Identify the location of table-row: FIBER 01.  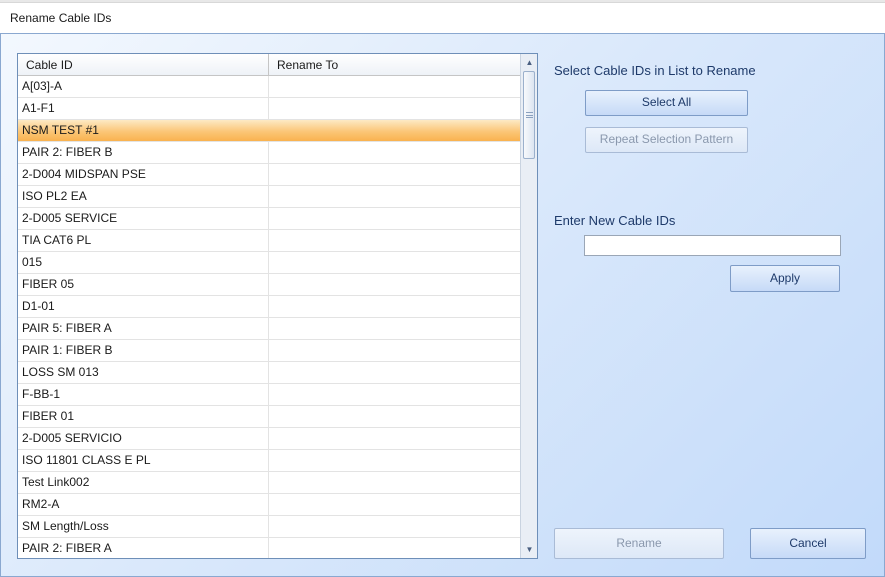
(269, 417).